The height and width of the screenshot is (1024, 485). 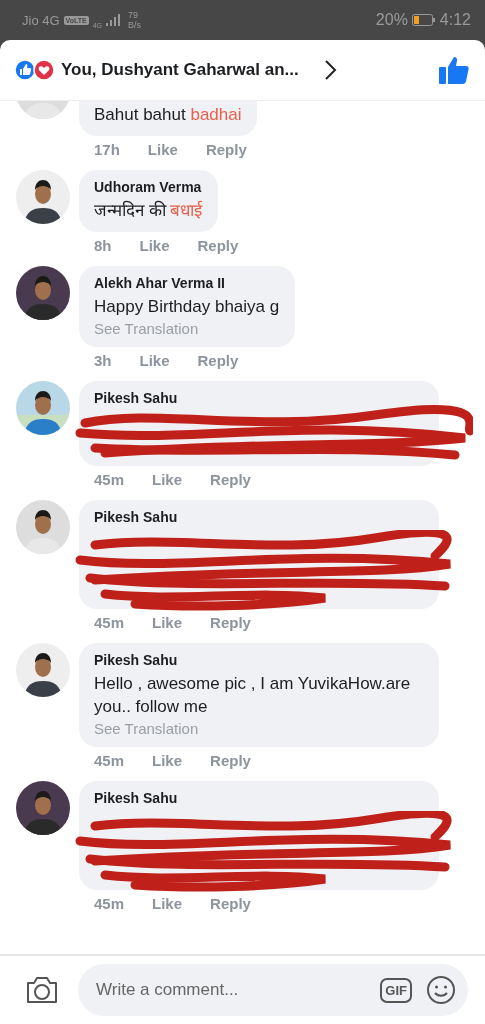 I want to click on love-reaction-icon, so click(x=44, y=70).